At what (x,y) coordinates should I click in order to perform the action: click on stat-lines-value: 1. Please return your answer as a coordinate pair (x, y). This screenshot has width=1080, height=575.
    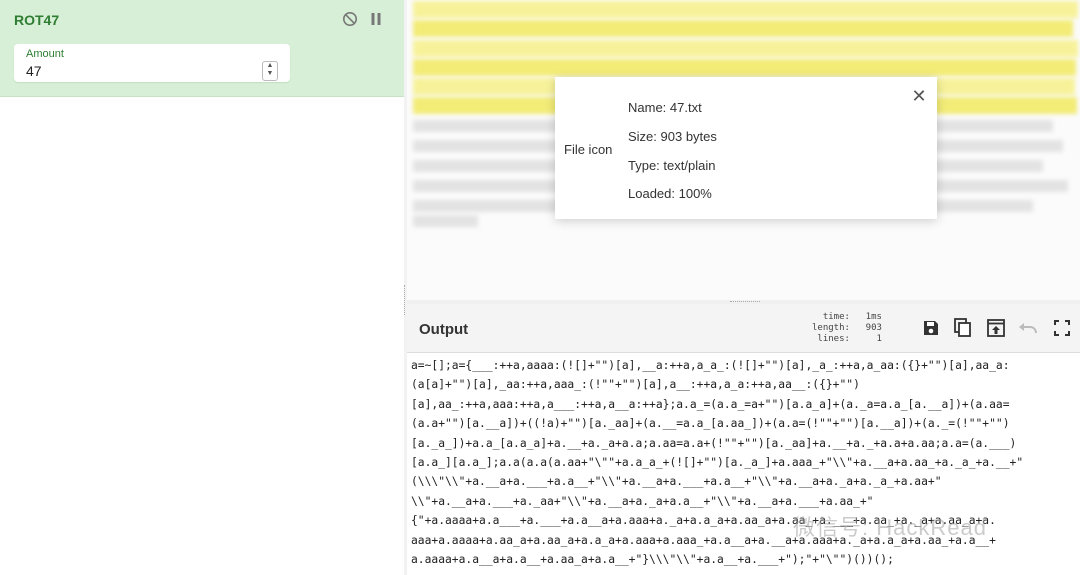
    Looking at the image, I should click on (879, 339).